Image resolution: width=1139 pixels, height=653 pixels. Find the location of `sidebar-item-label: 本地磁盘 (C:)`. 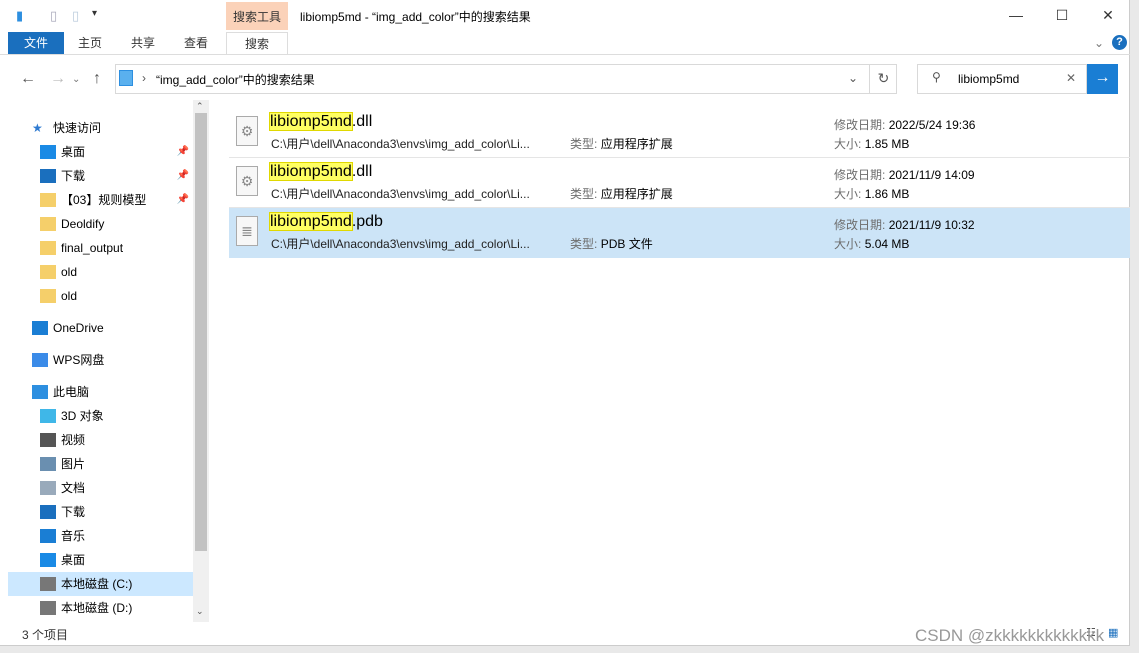

sidebar-item-label: 本地磁盘 (C:) is located at coordinates (97, 584).